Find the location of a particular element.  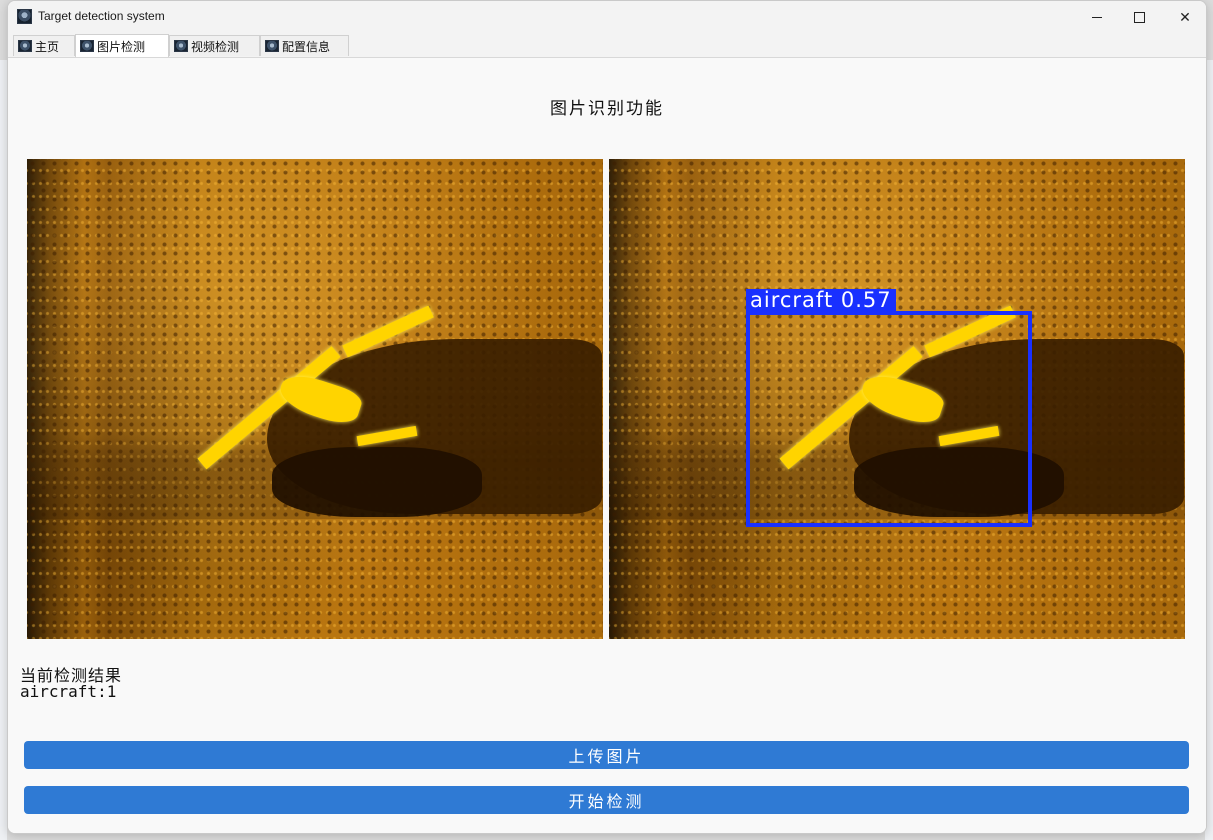

tab-video-detection: 视频检测 is located at coordinates (214, 45).